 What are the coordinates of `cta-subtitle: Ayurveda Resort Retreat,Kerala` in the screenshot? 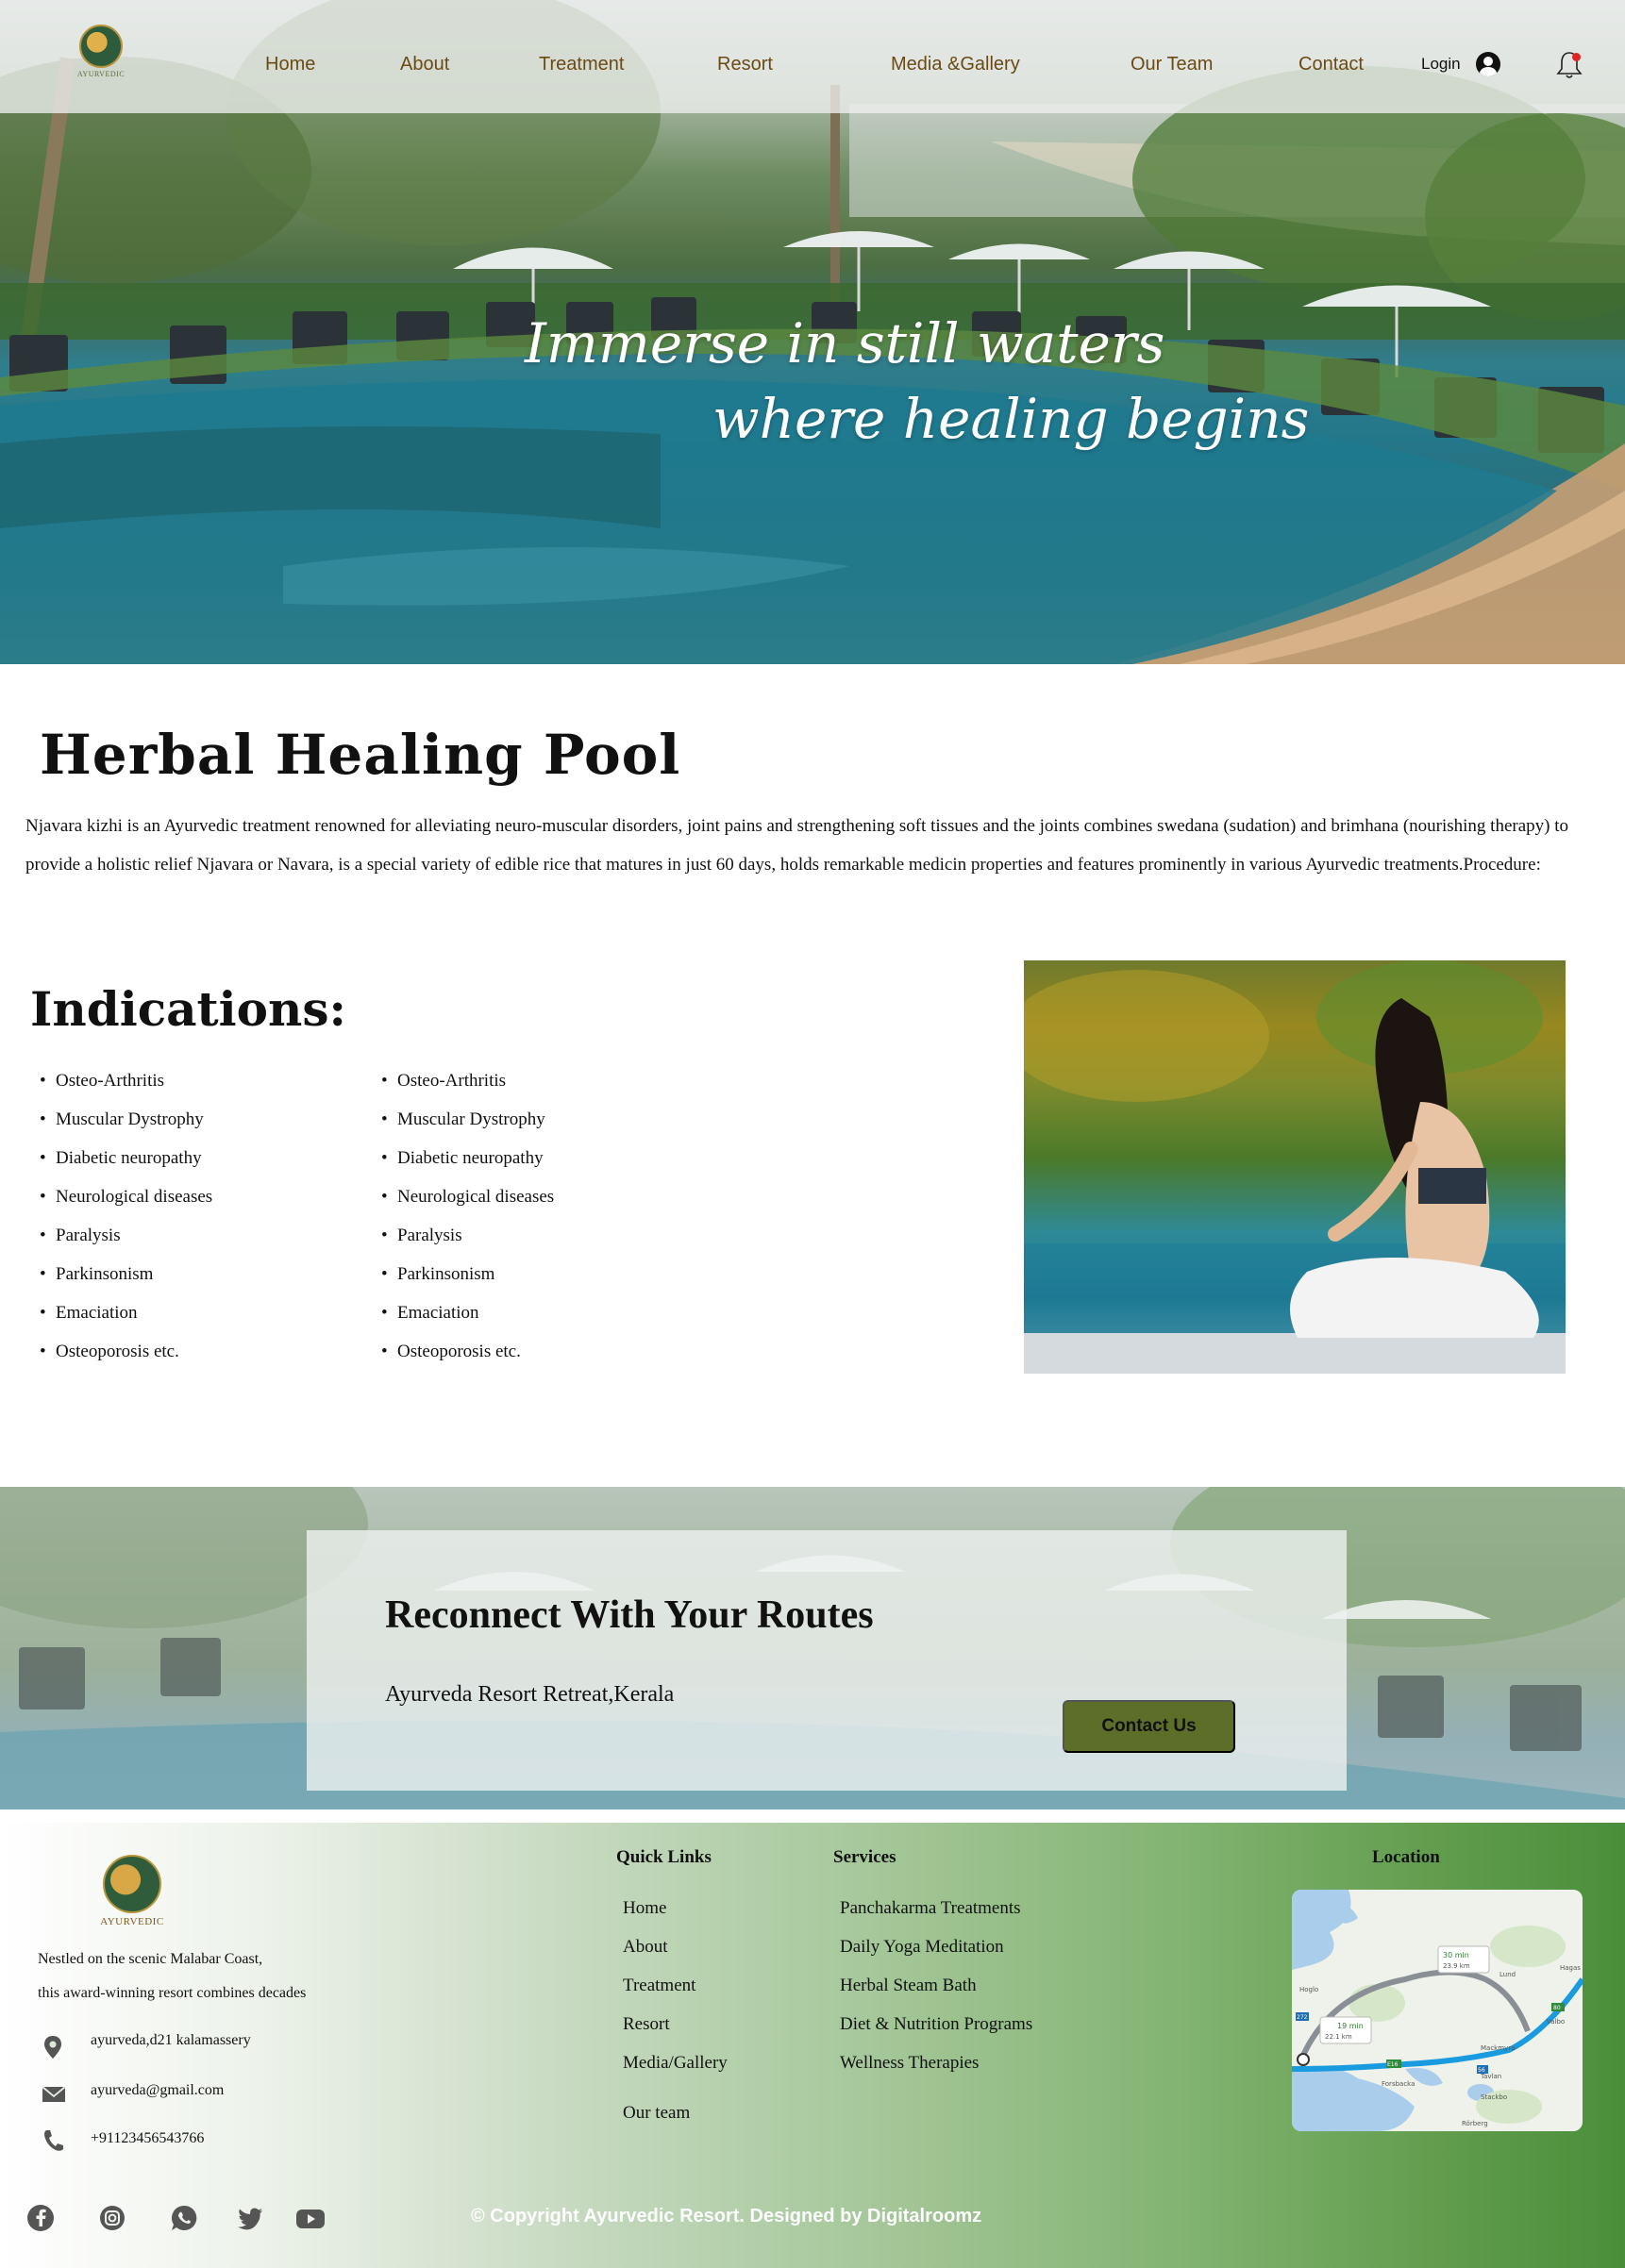 It's located at (530, 1695).